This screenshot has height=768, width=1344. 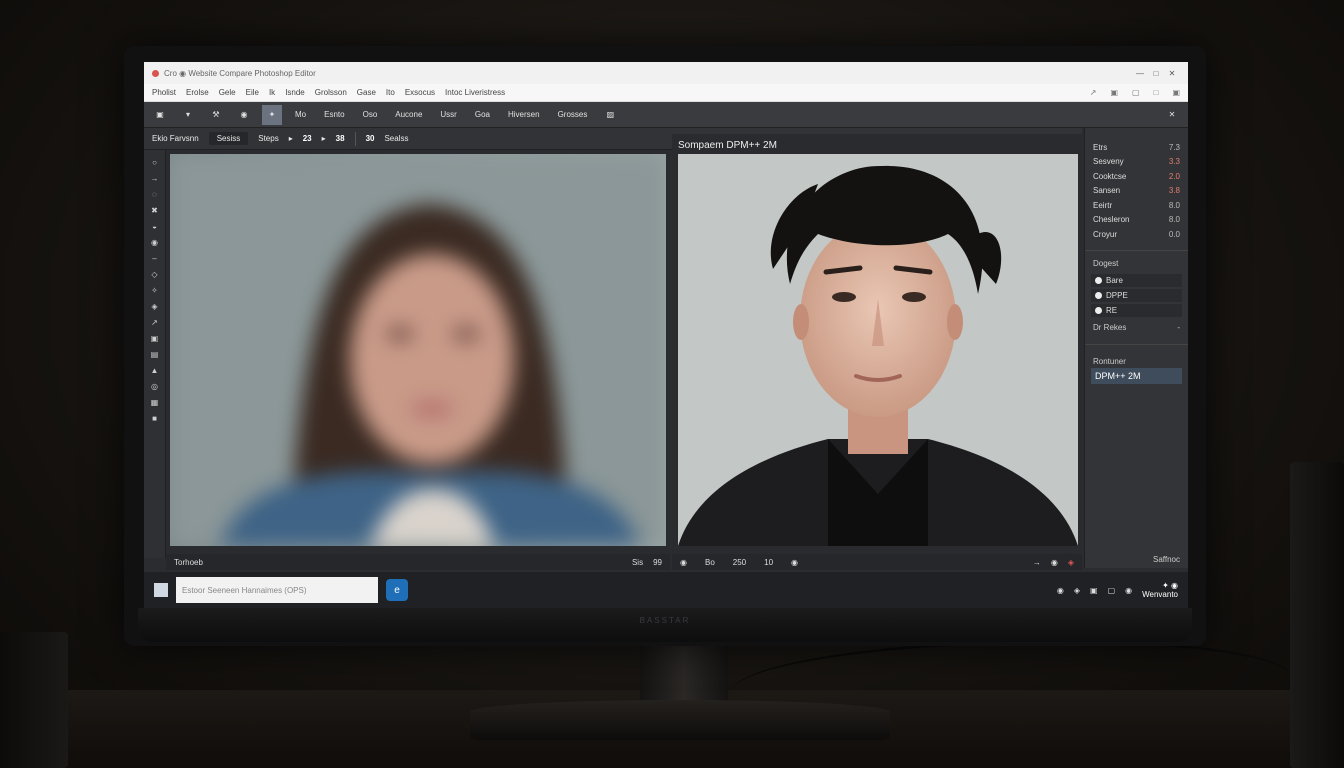 I want to click on browser-icon: e, so click(x=397, y=590).